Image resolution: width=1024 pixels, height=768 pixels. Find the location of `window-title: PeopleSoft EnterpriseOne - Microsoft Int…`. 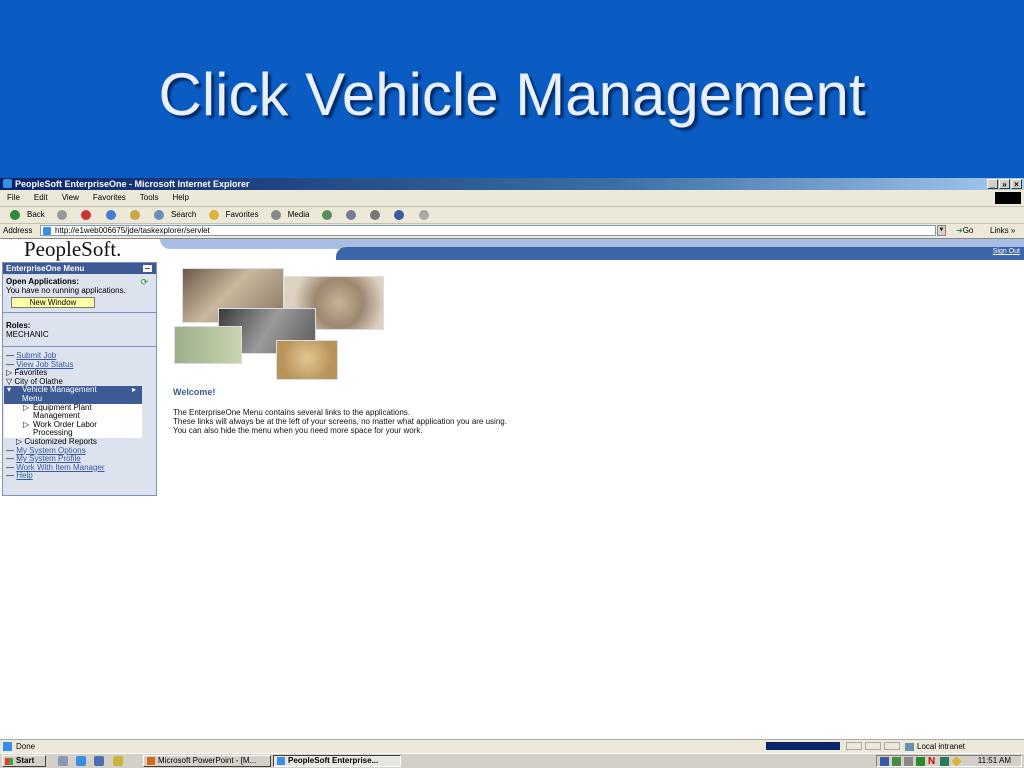

window-title: PeopleSoft EnterpriseOne - Microsoft Int… is located at coordinates (132, 184).